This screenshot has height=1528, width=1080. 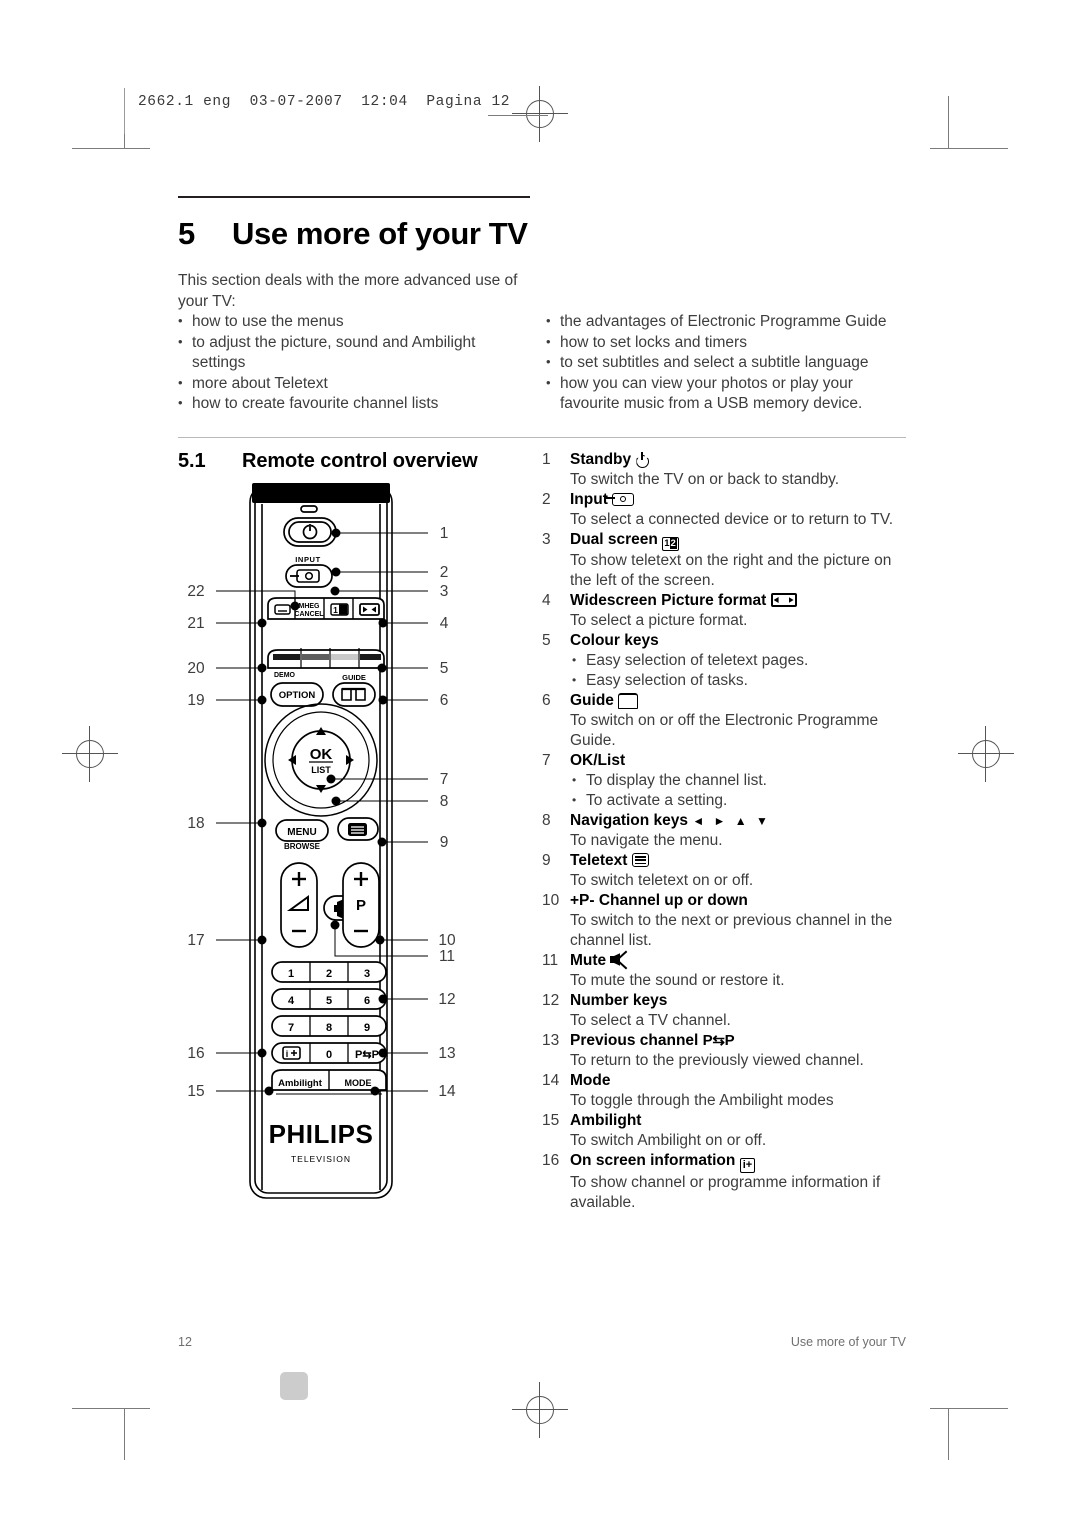 I want to click on crop-mark-bottom-right-v, so click(x=948, y=1434).